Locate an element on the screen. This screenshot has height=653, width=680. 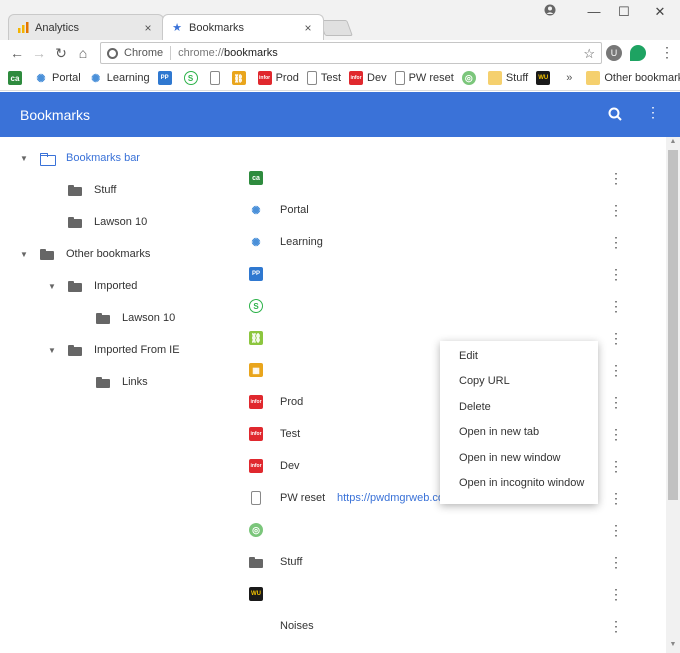
tree-item-bookmarks-bar: ▼ Bookmarks bar is located at coordinates (79, 158).